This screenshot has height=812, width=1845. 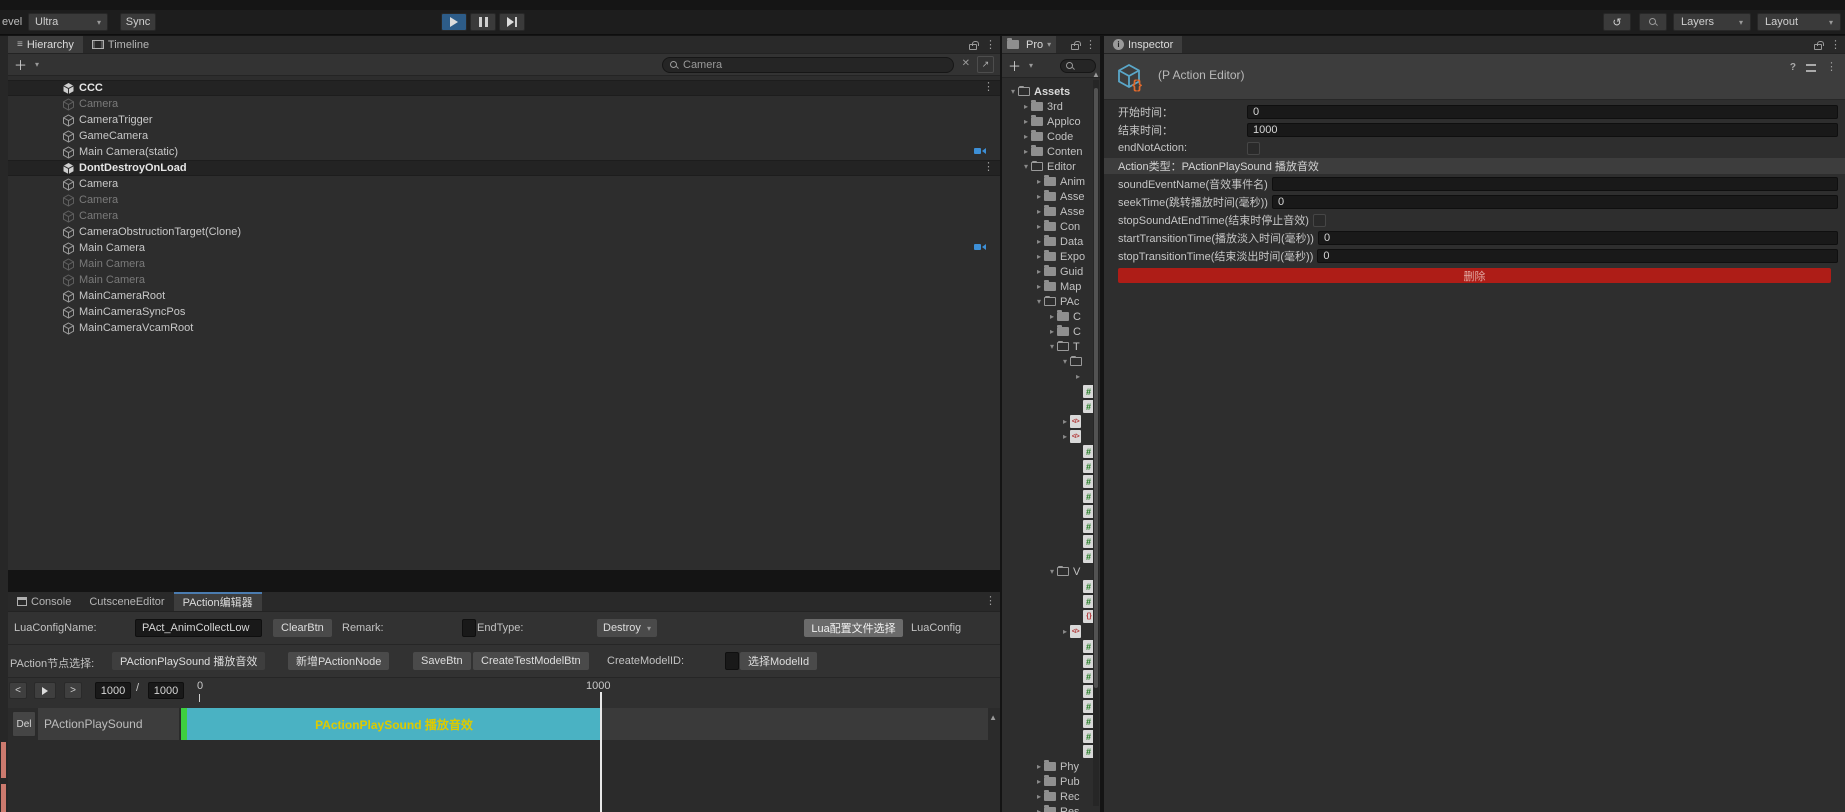 What do you see at coordinates (1020, 65) in the screenshot?
I see `create-asset-button: ＋ ▾` at bounding box center [1020, 65].